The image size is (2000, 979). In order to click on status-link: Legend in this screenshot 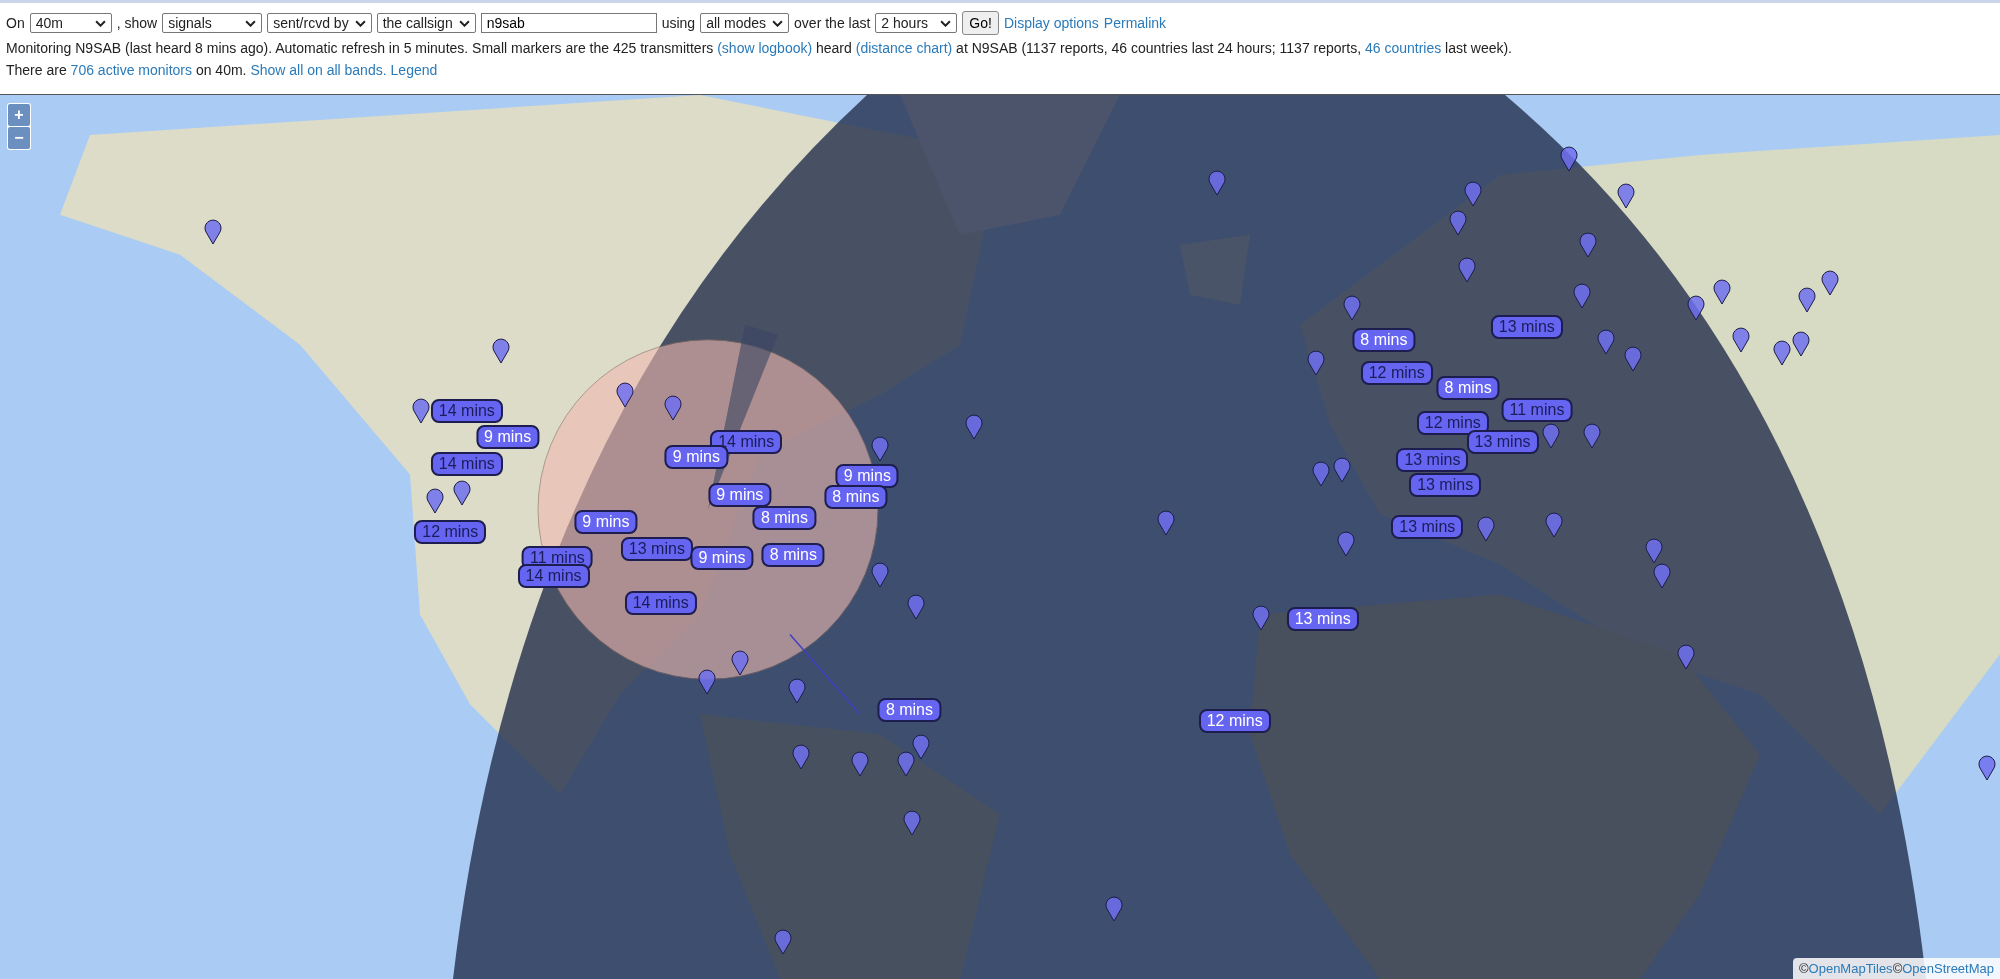, I will do `click(414, 70)`.